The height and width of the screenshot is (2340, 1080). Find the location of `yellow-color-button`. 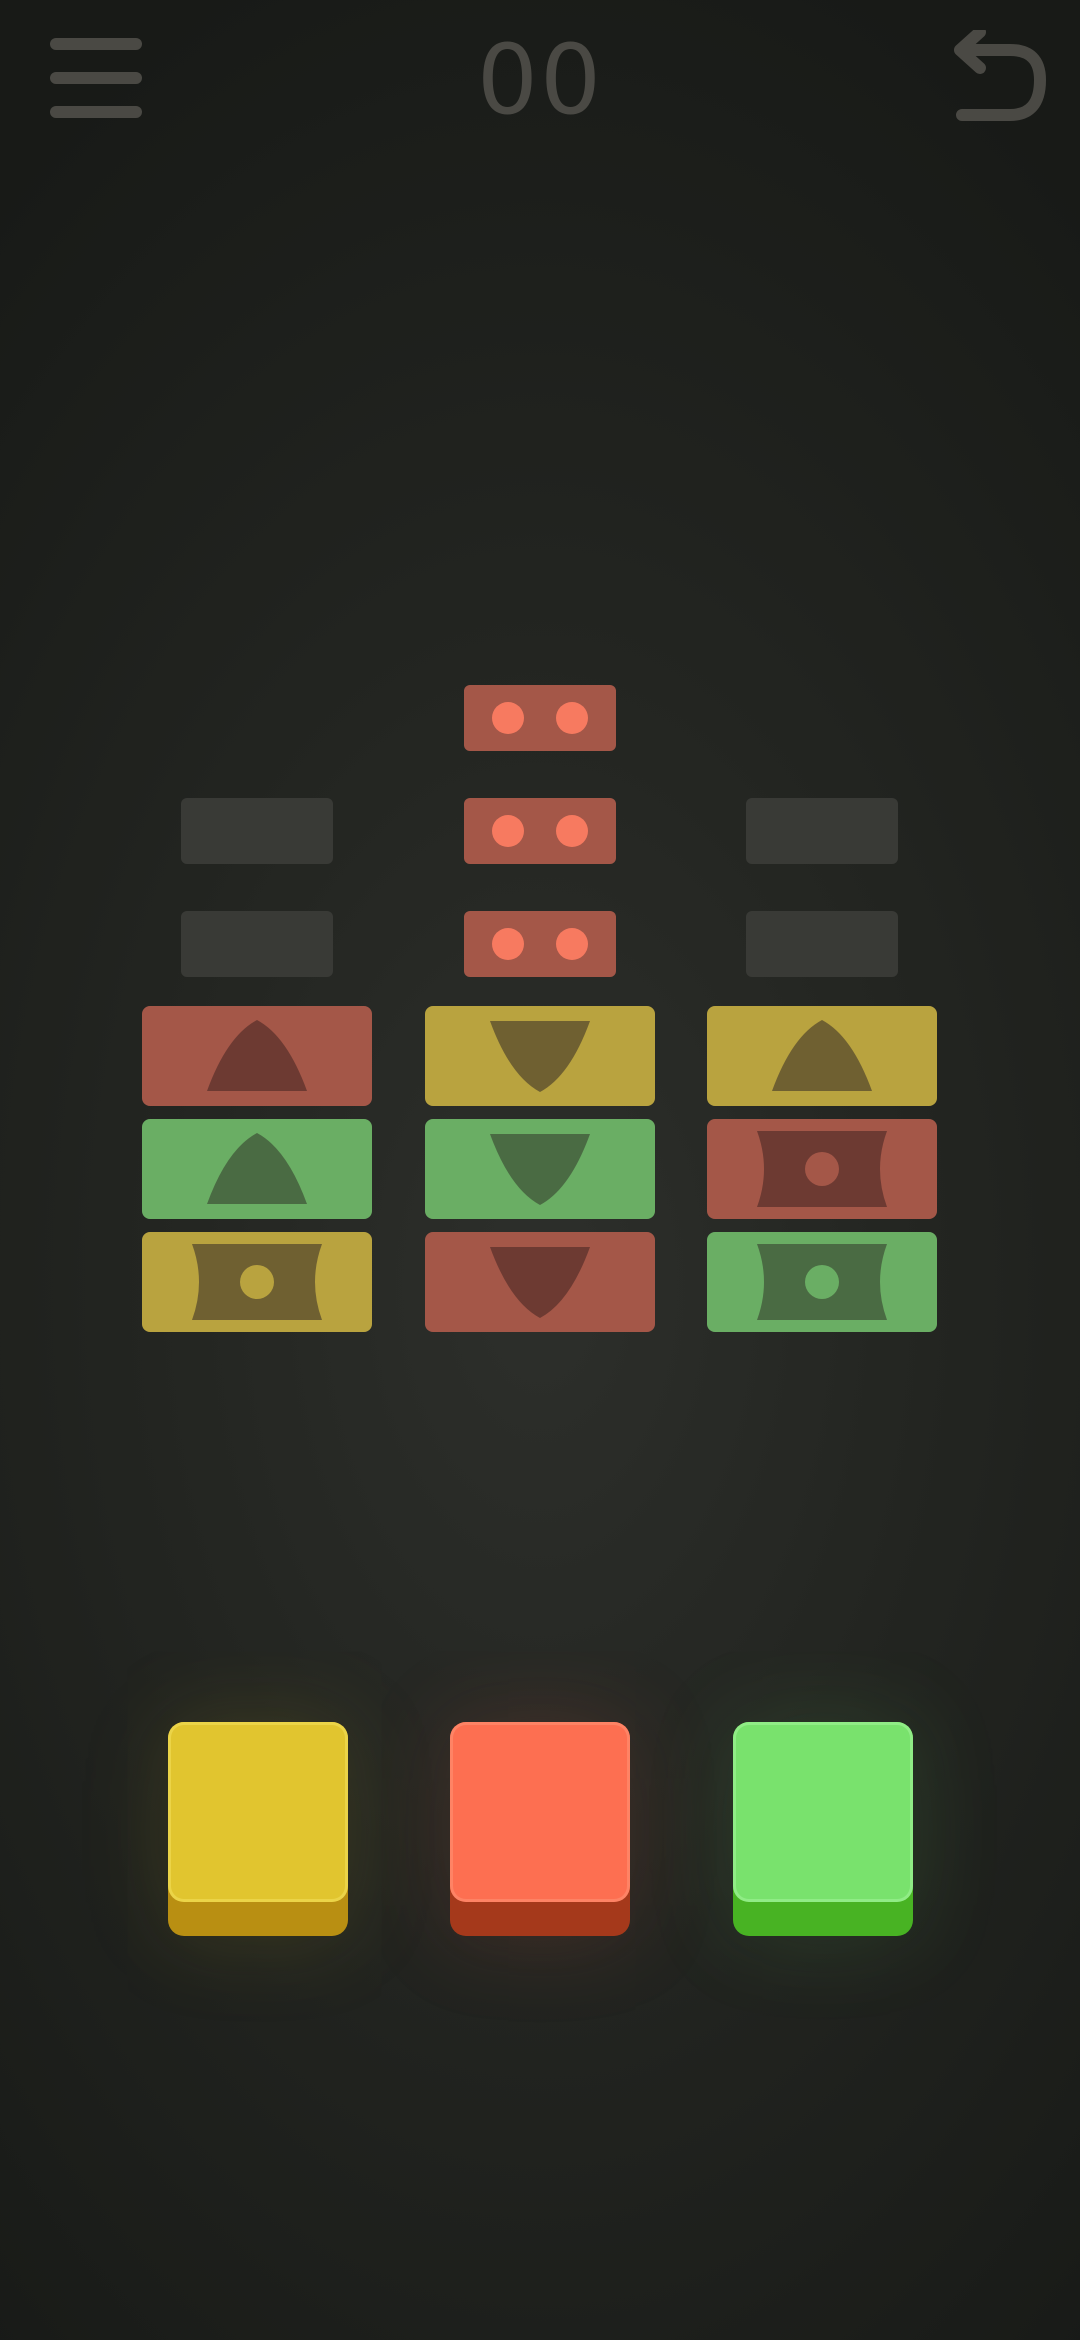

yellow-color-button is located at coordinates (258, 1829).